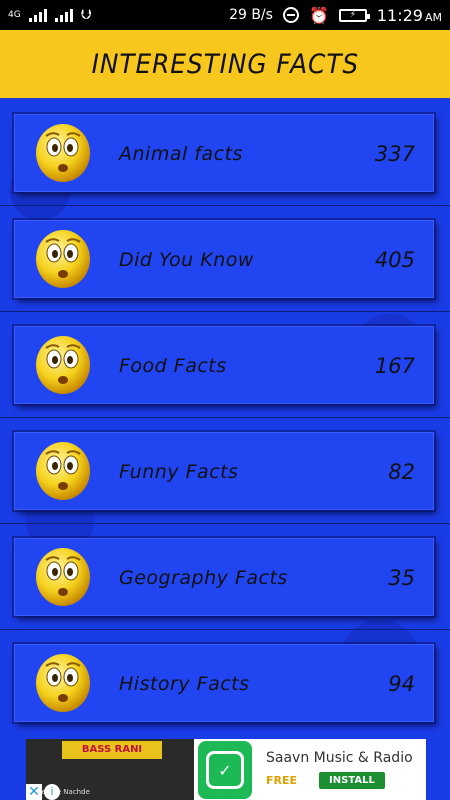 This screenshot has width=450, height=800. I want to click on app-header: INTERESTING FACTS, so click(225, 65).